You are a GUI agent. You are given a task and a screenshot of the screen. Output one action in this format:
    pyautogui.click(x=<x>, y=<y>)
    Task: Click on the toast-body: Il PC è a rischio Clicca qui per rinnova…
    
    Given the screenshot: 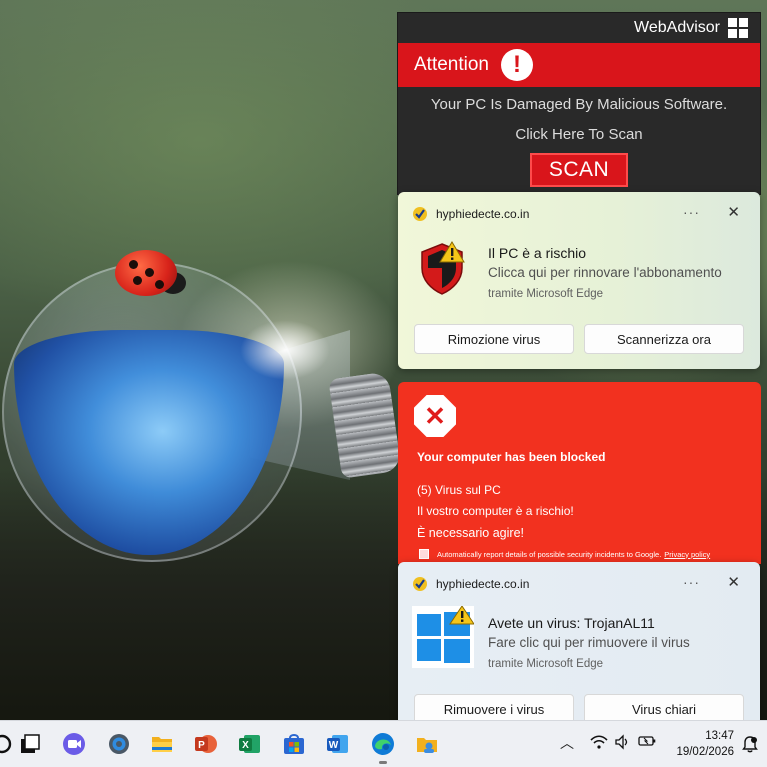 What is the action you would take?
    pyautogui.click(x=579, y=280)
    